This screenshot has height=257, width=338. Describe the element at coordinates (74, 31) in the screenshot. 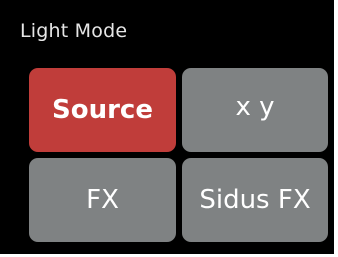

I see `page-title: Light Mode` at that location.